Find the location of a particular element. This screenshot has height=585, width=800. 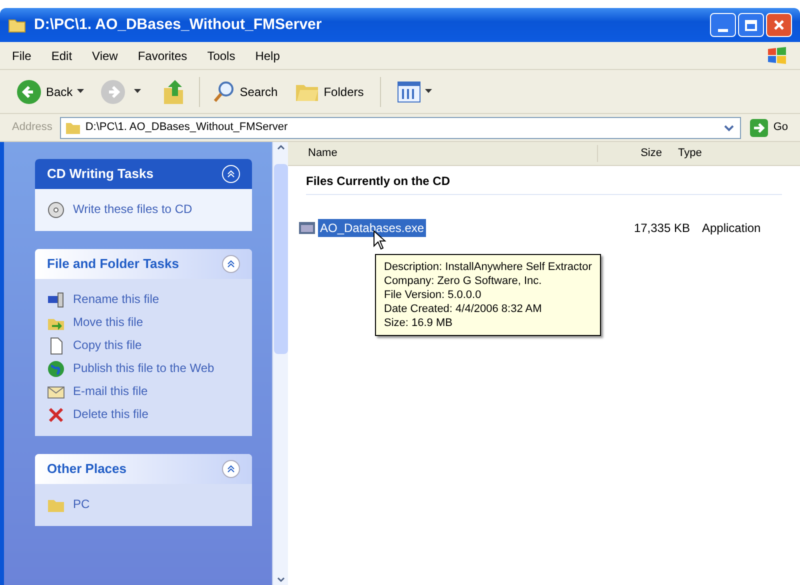

address-label: Address is located at coordinates (32, 128).